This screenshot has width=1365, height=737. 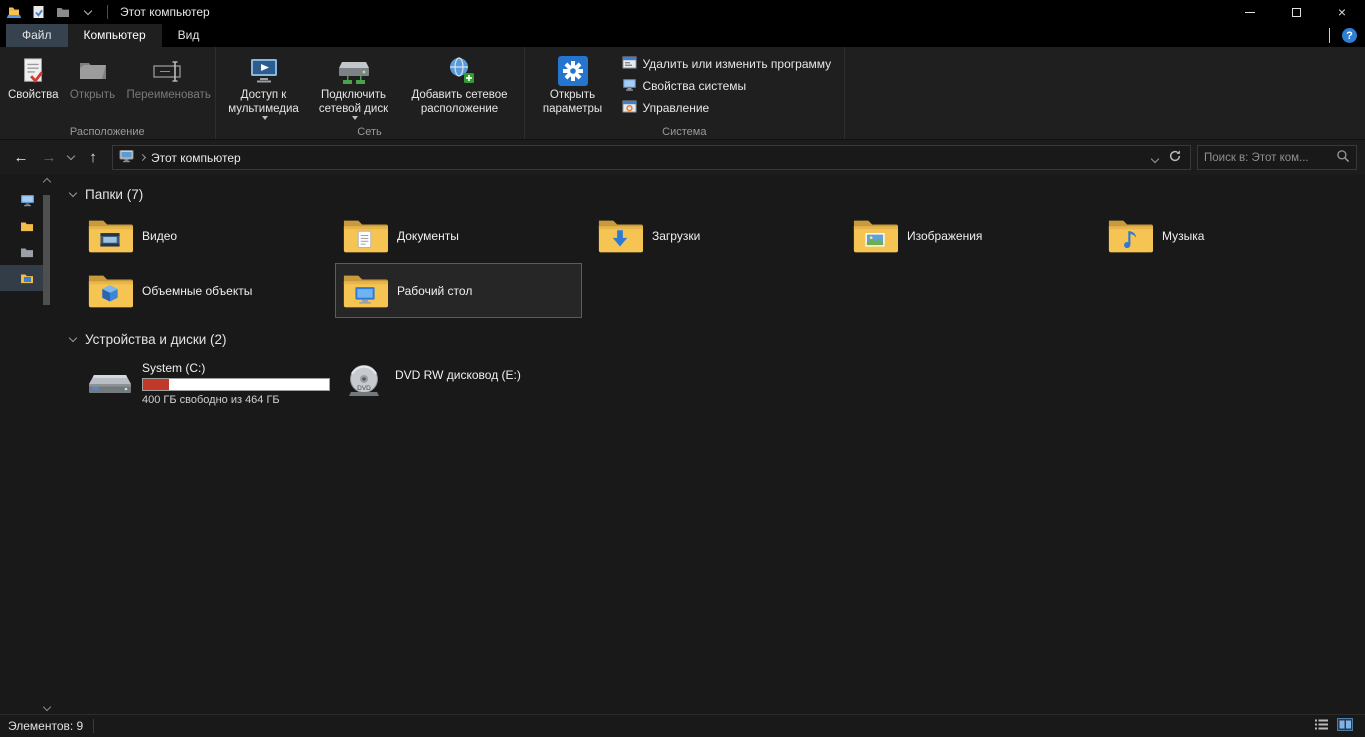 I want to click on devices-collapse-icon, so click(x=73, y=338).